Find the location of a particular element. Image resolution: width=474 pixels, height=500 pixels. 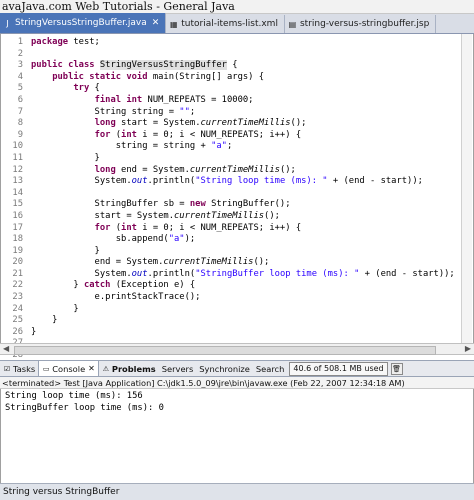

code-line: 6 final int NUM_REPEATS = 10000; is located at coordinates (231, 101).